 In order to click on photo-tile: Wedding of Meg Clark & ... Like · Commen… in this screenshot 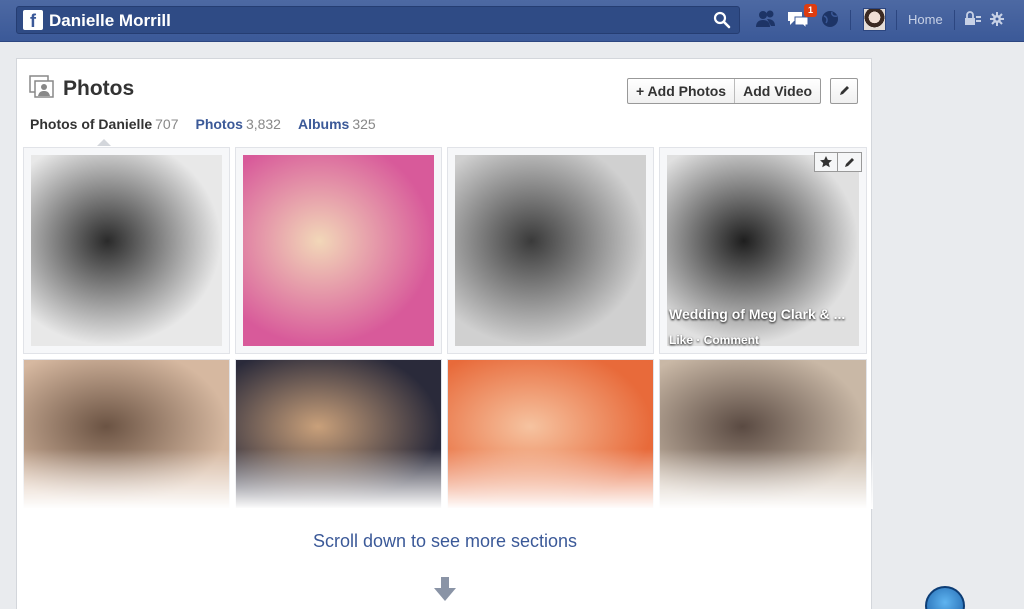, I will do `click(763, 250)`.